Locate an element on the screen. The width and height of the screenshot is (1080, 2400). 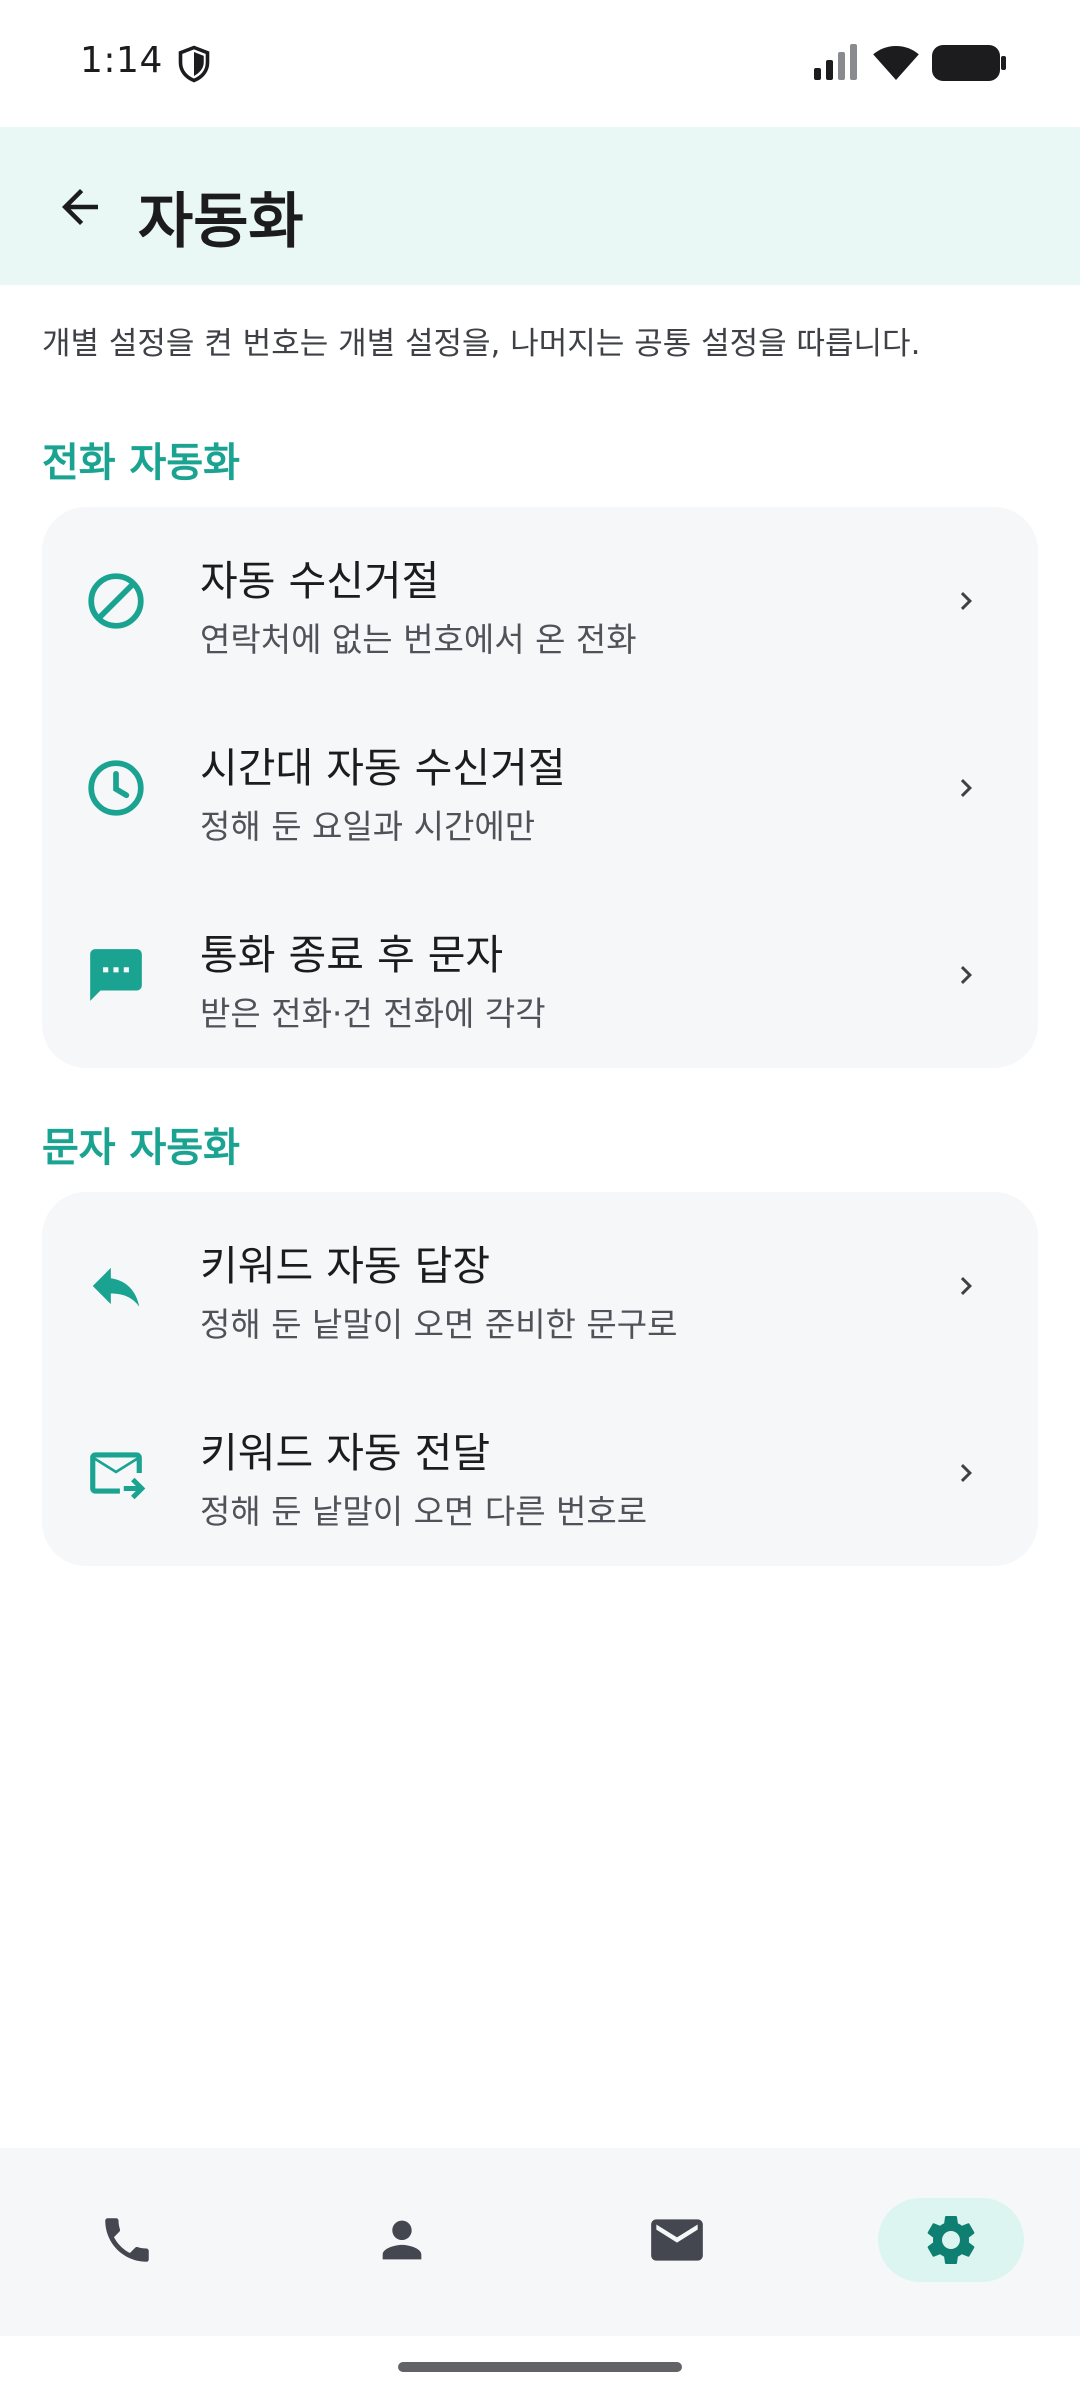
nav-messages is located at coordinates (677, 2240).